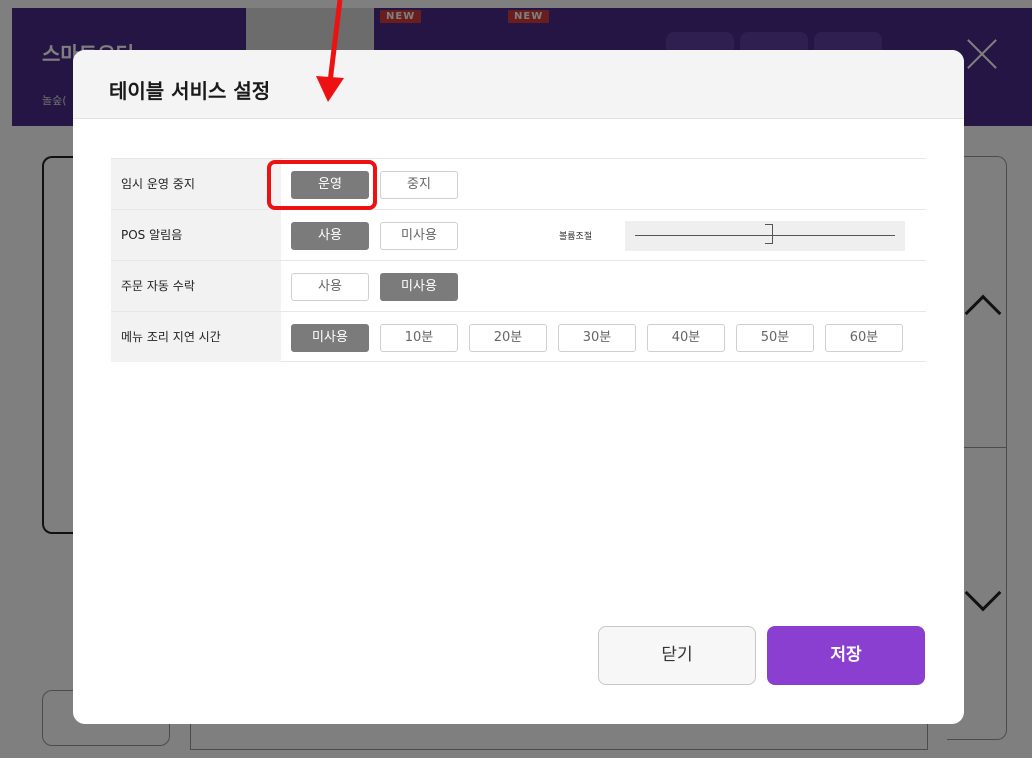 The width and height of the screenshot is (1032, 758). What do you see at coordinates (330, 51) in the screenshot?
I see `annotation-arrow` at bounding box center [330, 51].